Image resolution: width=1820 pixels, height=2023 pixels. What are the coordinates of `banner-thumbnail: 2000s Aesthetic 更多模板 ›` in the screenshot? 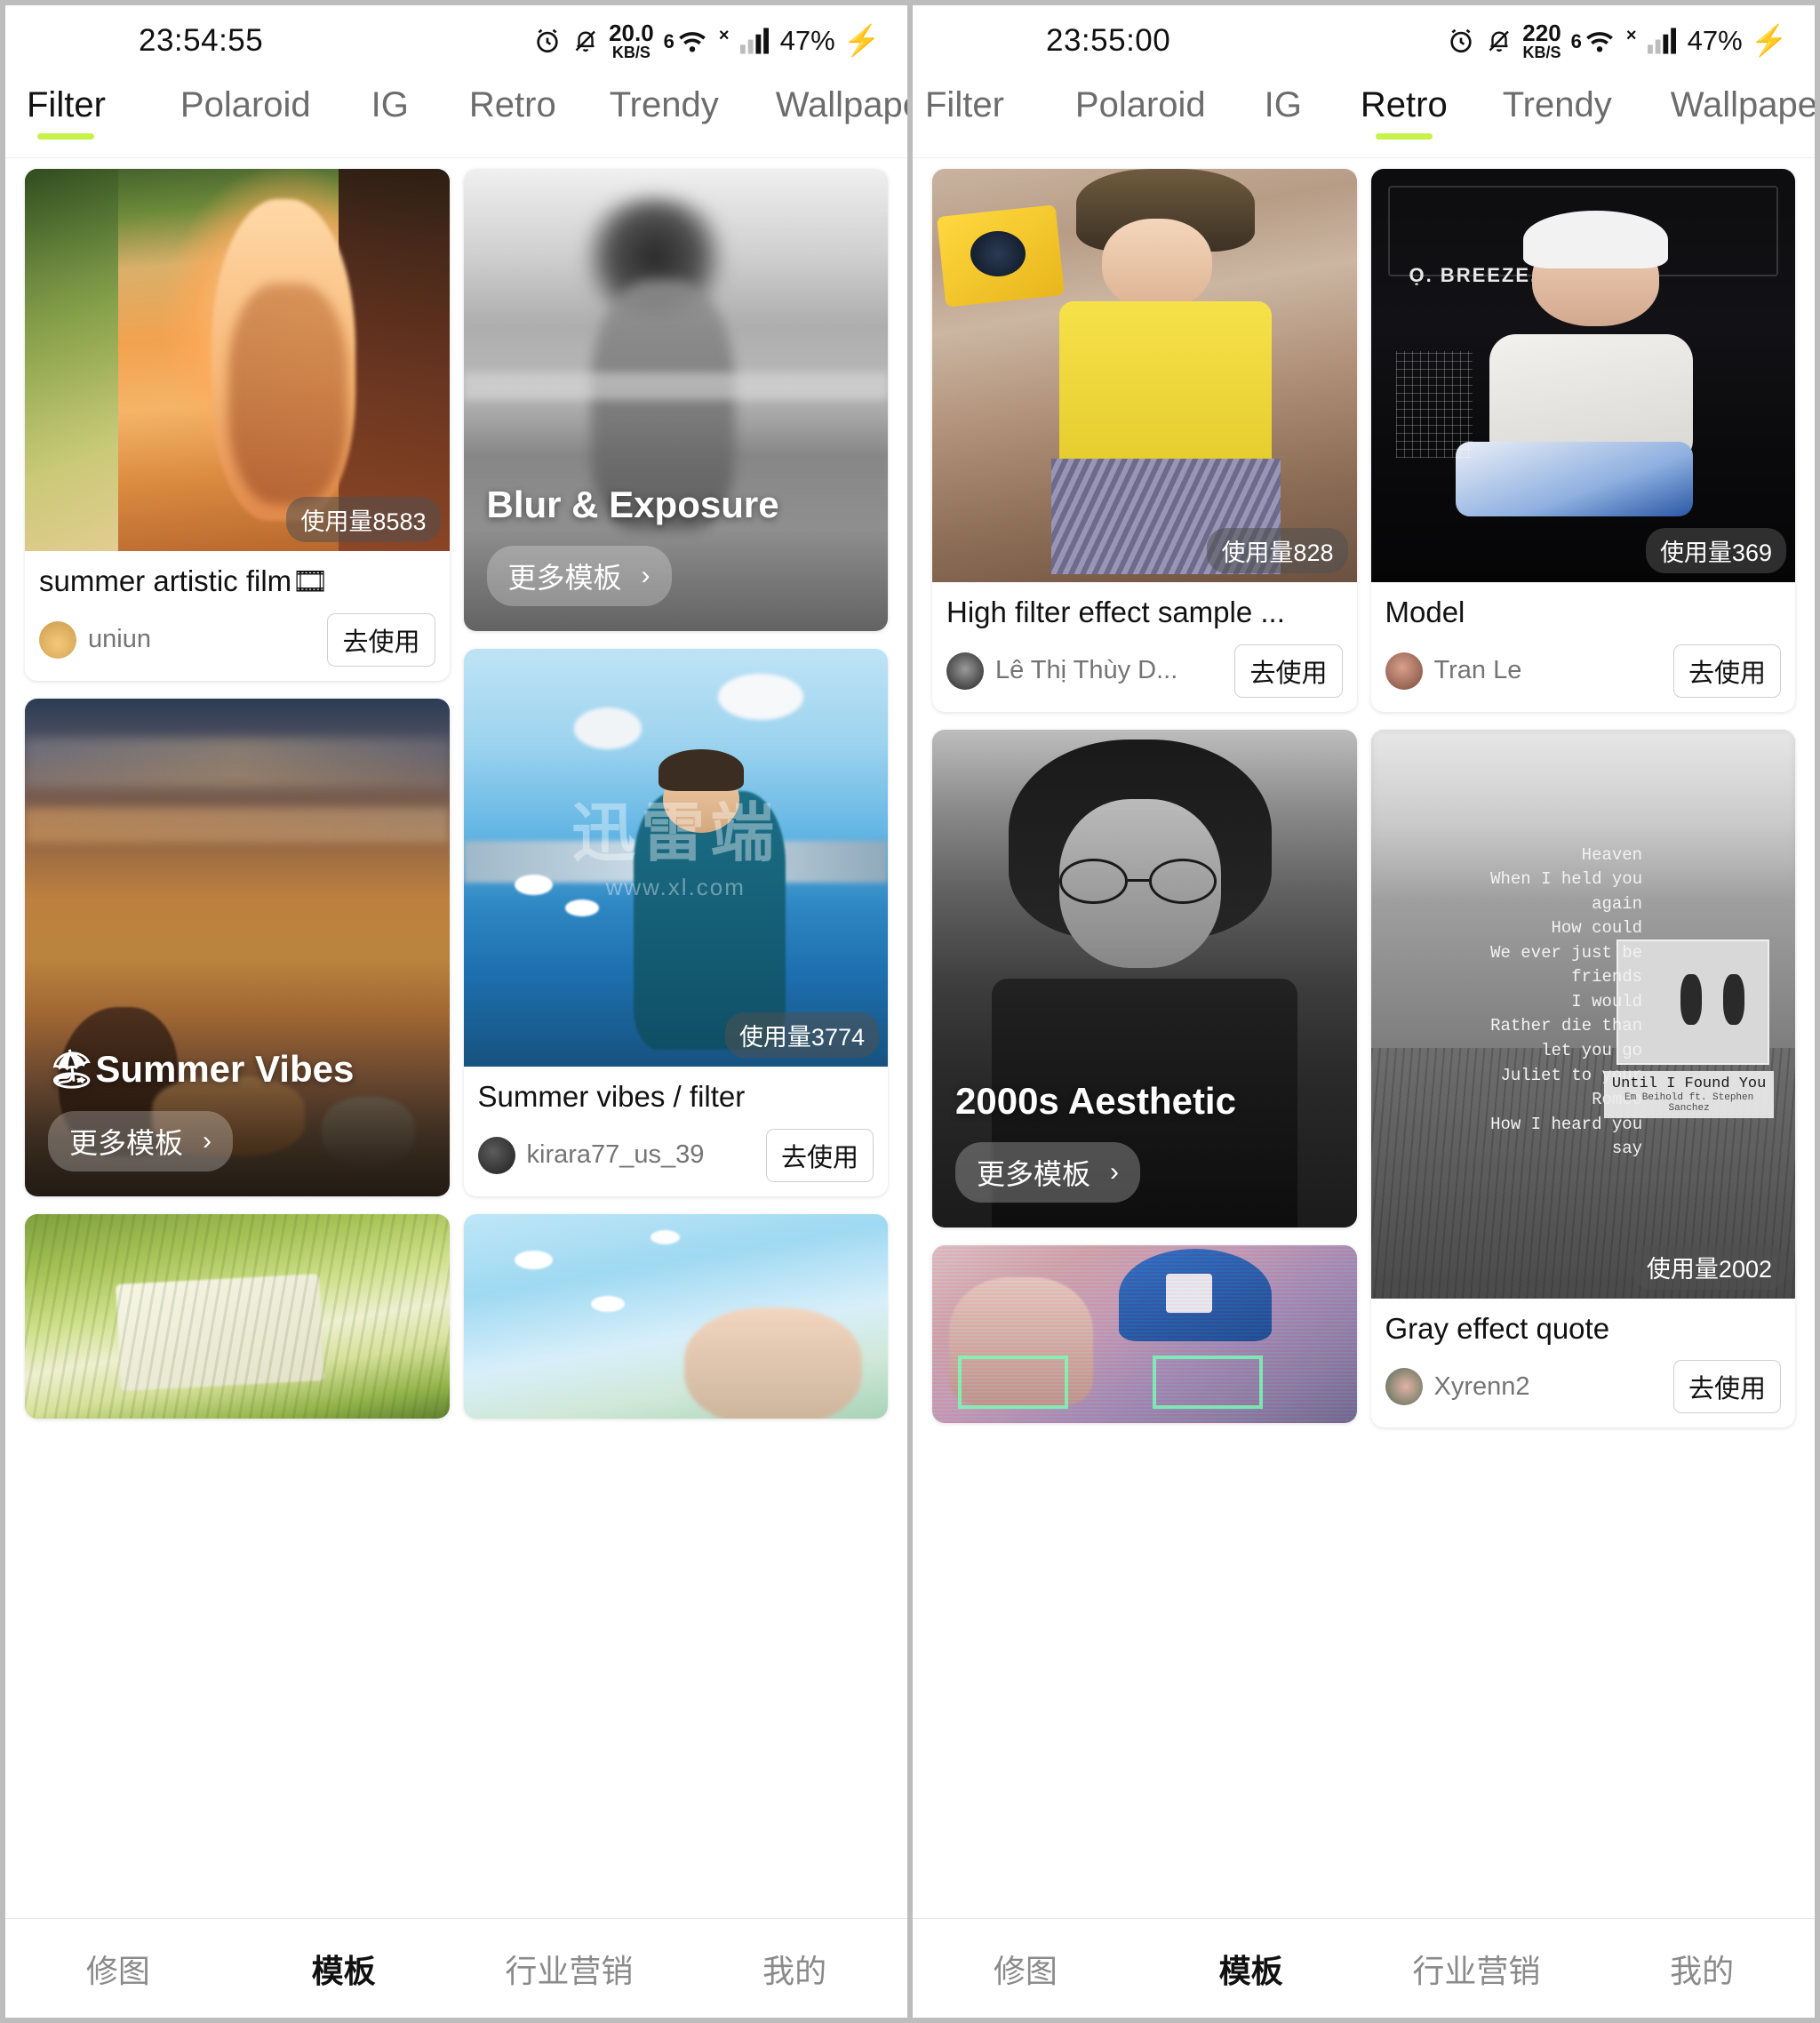 It's located at (1144, 978).